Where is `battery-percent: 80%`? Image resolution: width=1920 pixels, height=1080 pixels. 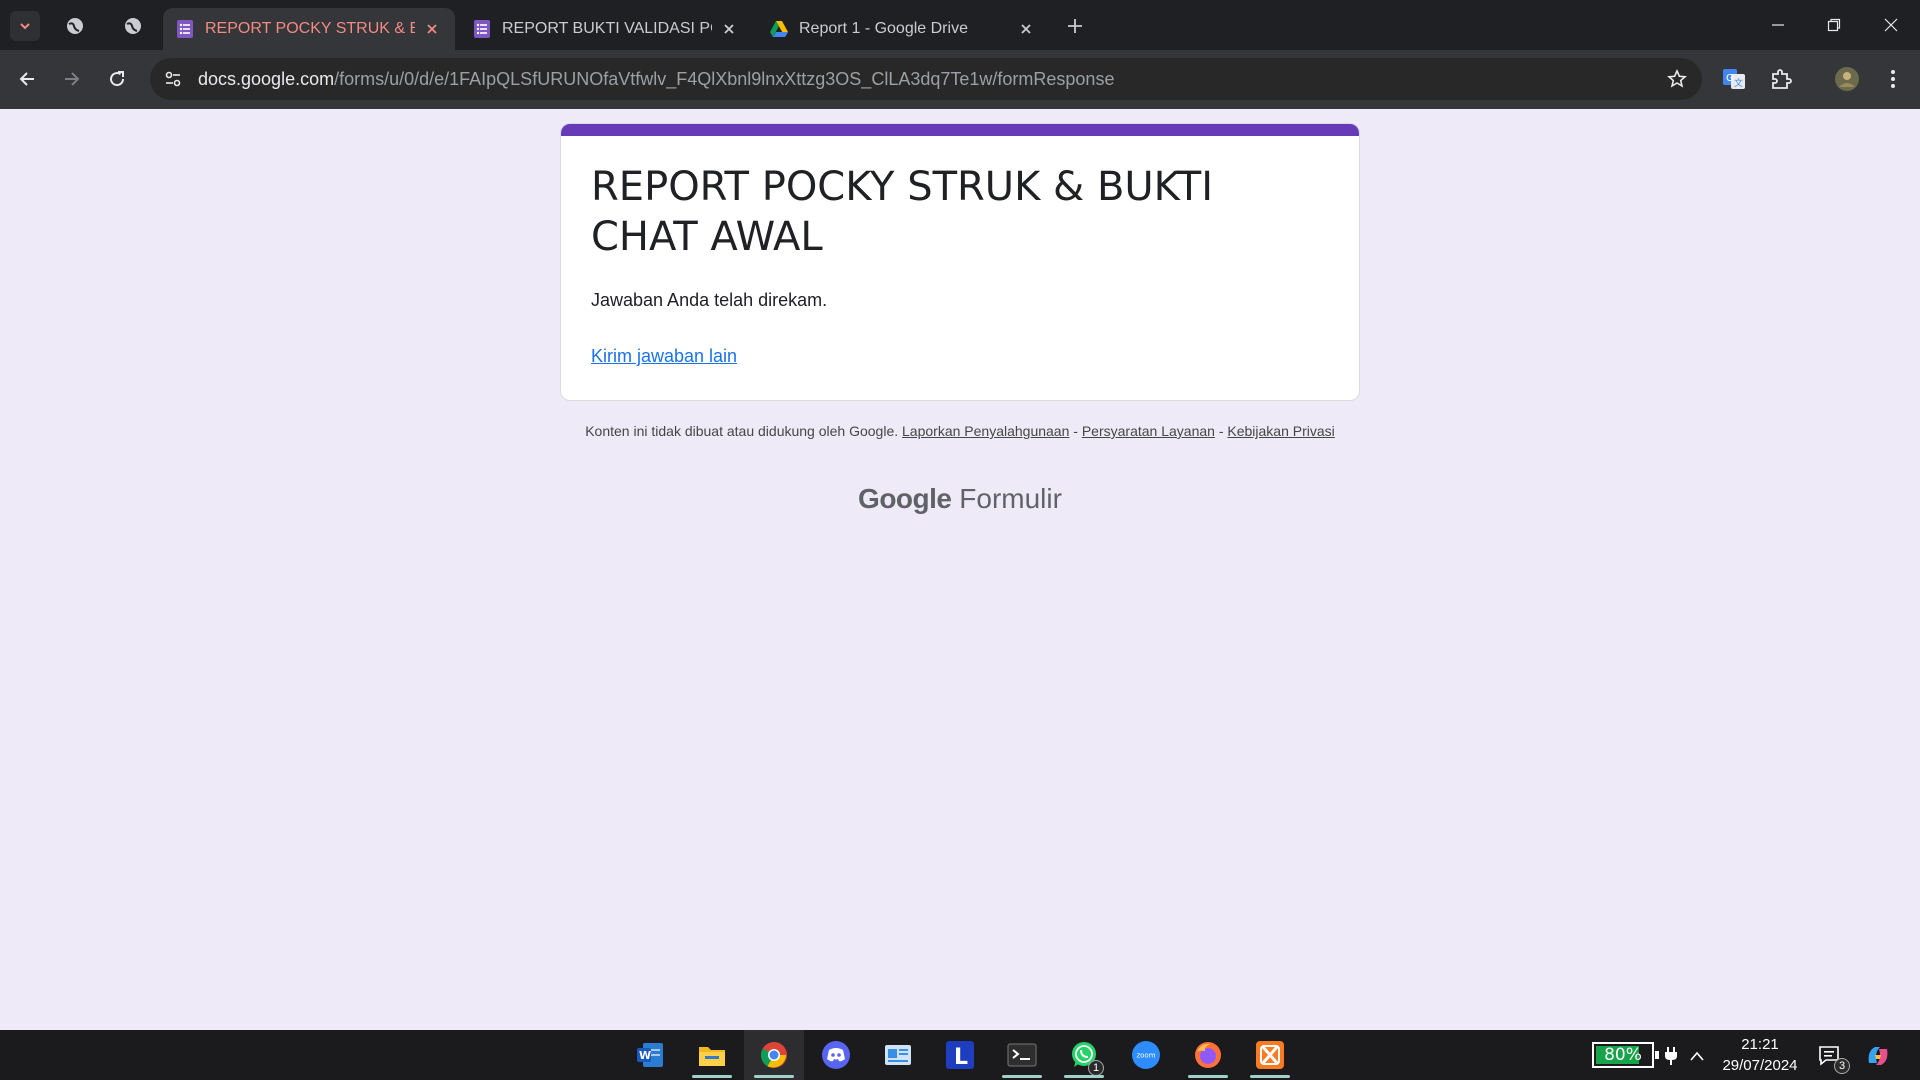
battery-percent: 80% is located at coordinates (1623, 1055).